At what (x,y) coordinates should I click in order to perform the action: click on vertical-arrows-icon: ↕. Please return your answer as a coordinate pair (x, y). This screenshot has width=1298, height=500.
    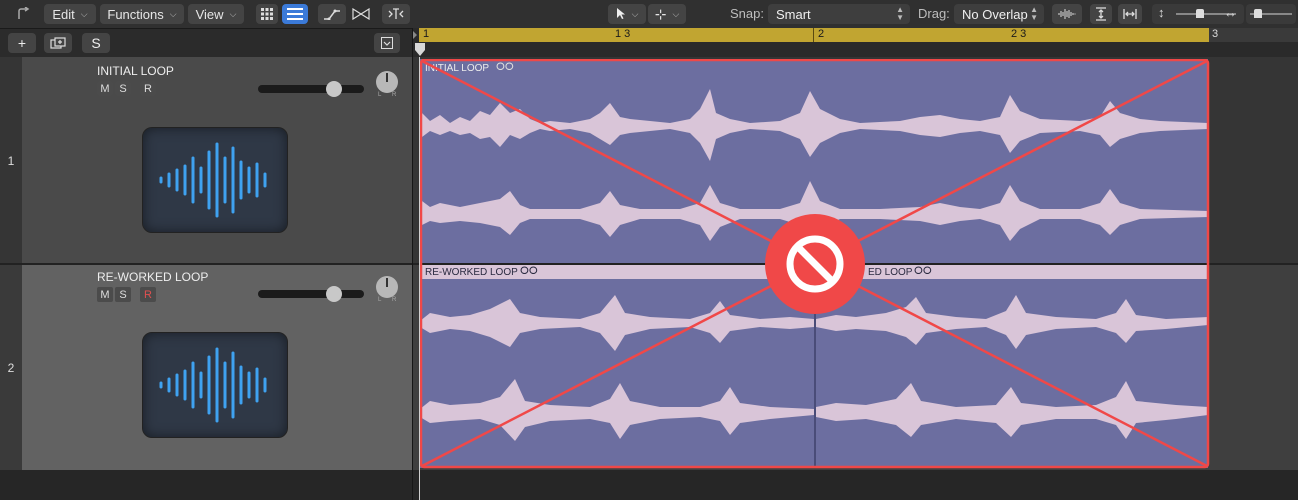
    Looking at the image, I should click on (1161, 12).